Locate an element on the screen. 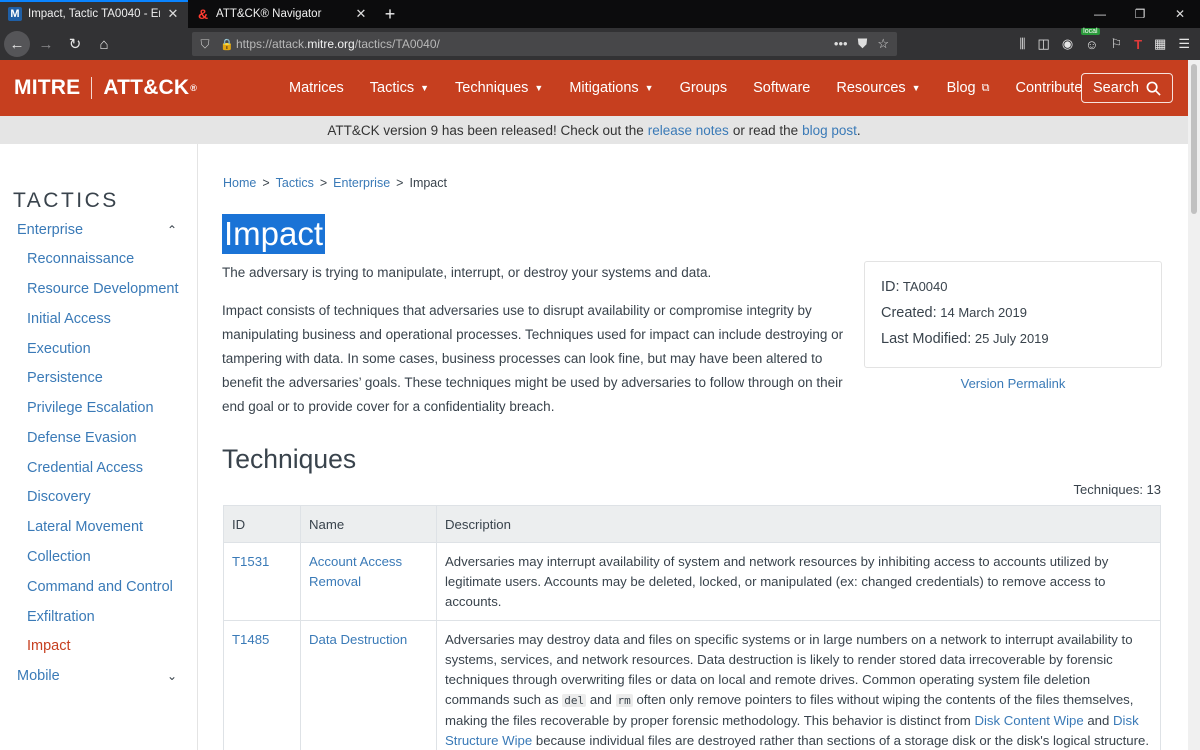 Image resolution: width=1200 pixels, height=750 pixels. sidebar-item-collection: Collection is located at coordinates (59, 557).